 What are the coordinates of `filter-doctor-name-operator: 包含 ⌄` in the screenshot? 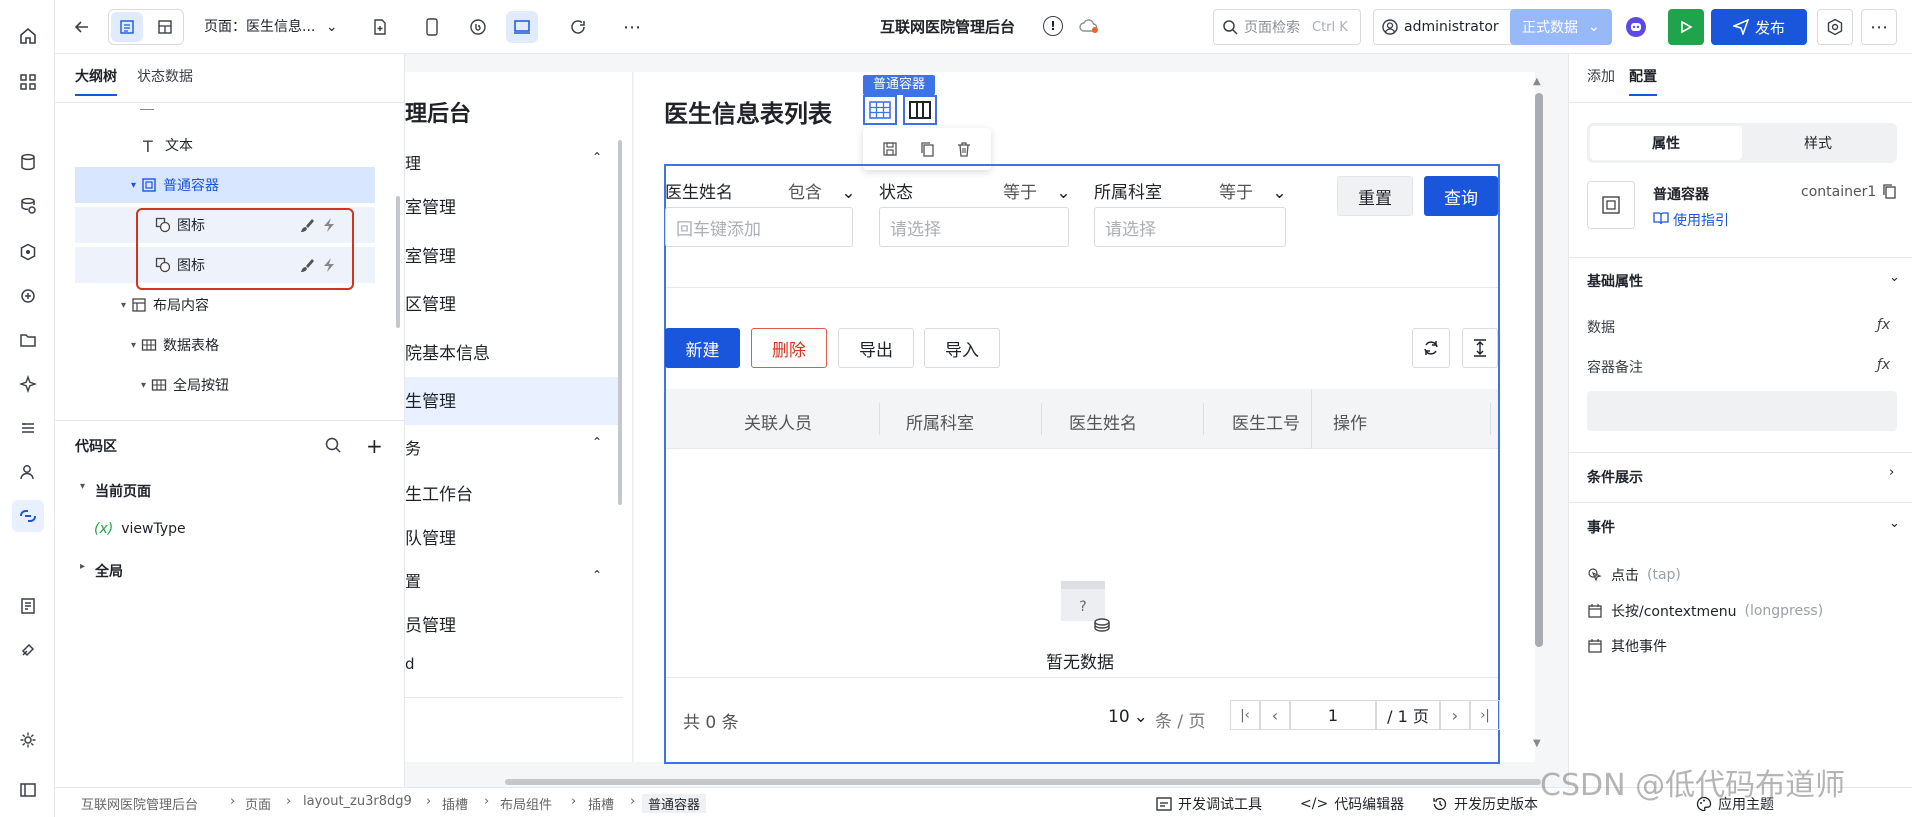 It's located at (822, 190).